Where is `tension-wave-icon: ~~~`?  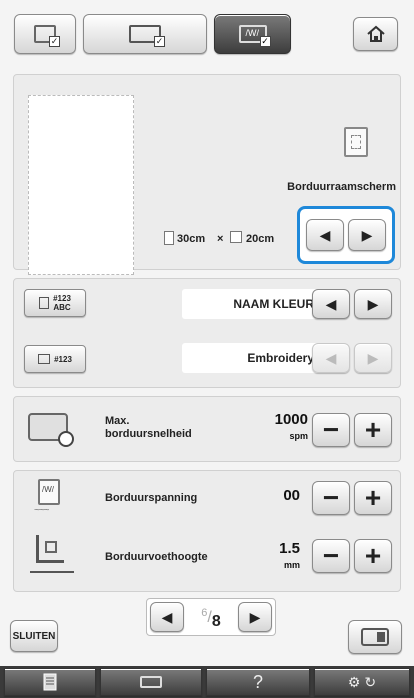
tension-wave-icon: ~~~ is located at coordinates (42, 510).